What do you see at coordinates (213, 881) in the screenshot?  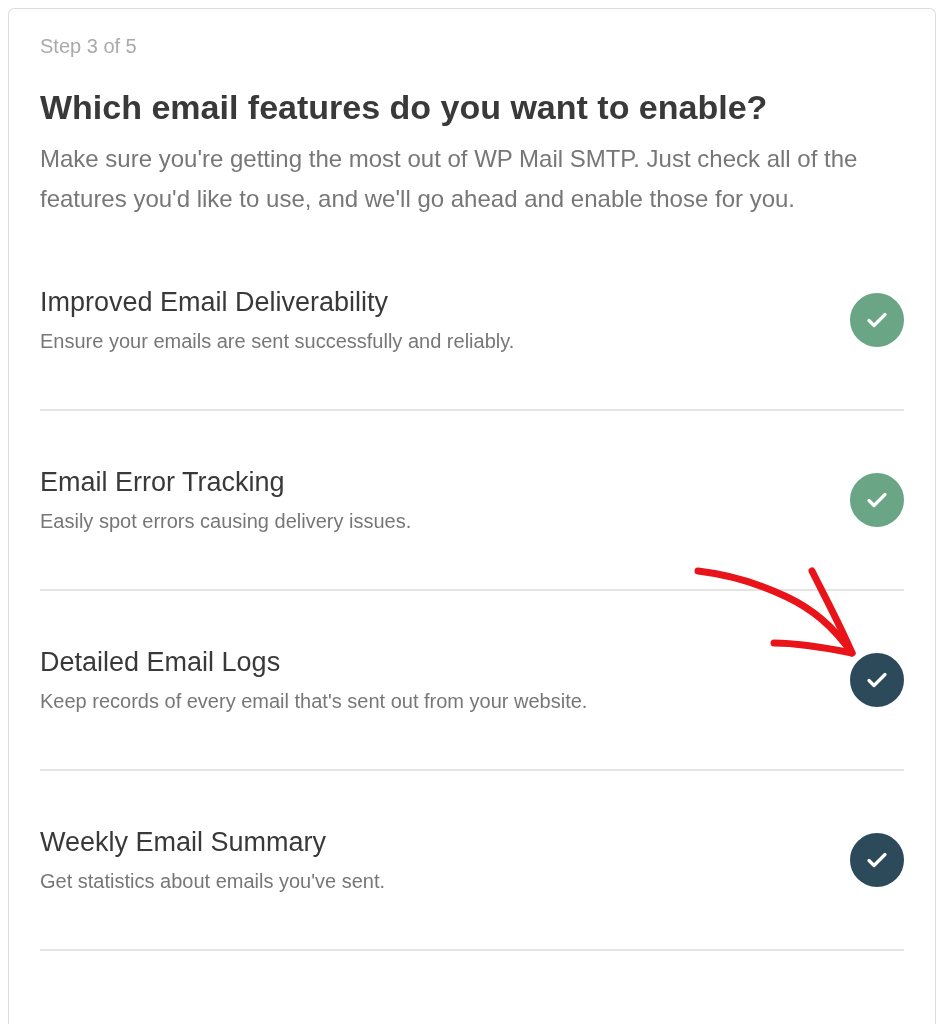 I see `feature-description: Get statistics about emails you've sent.` at bounding box center [213, 881].